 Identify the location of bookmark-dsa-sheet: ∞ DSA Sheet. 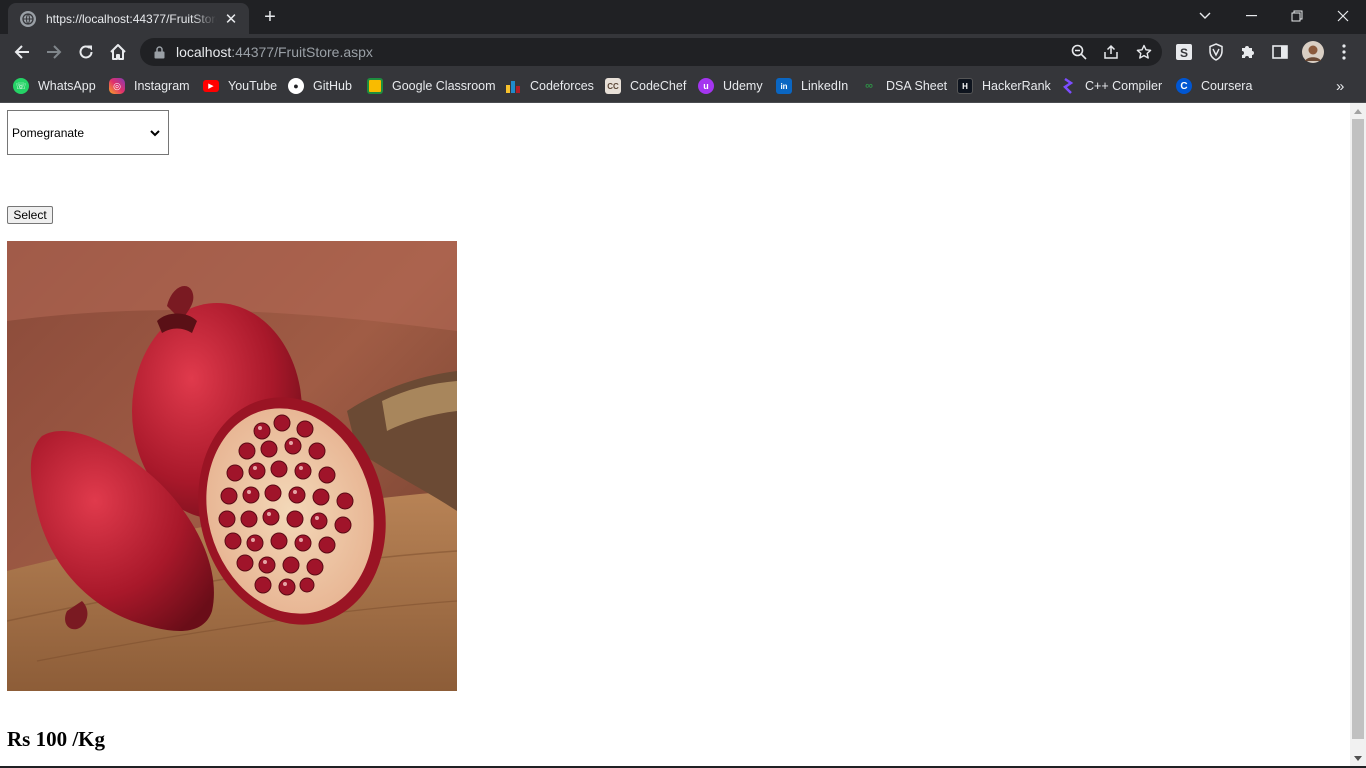
(904, 86).